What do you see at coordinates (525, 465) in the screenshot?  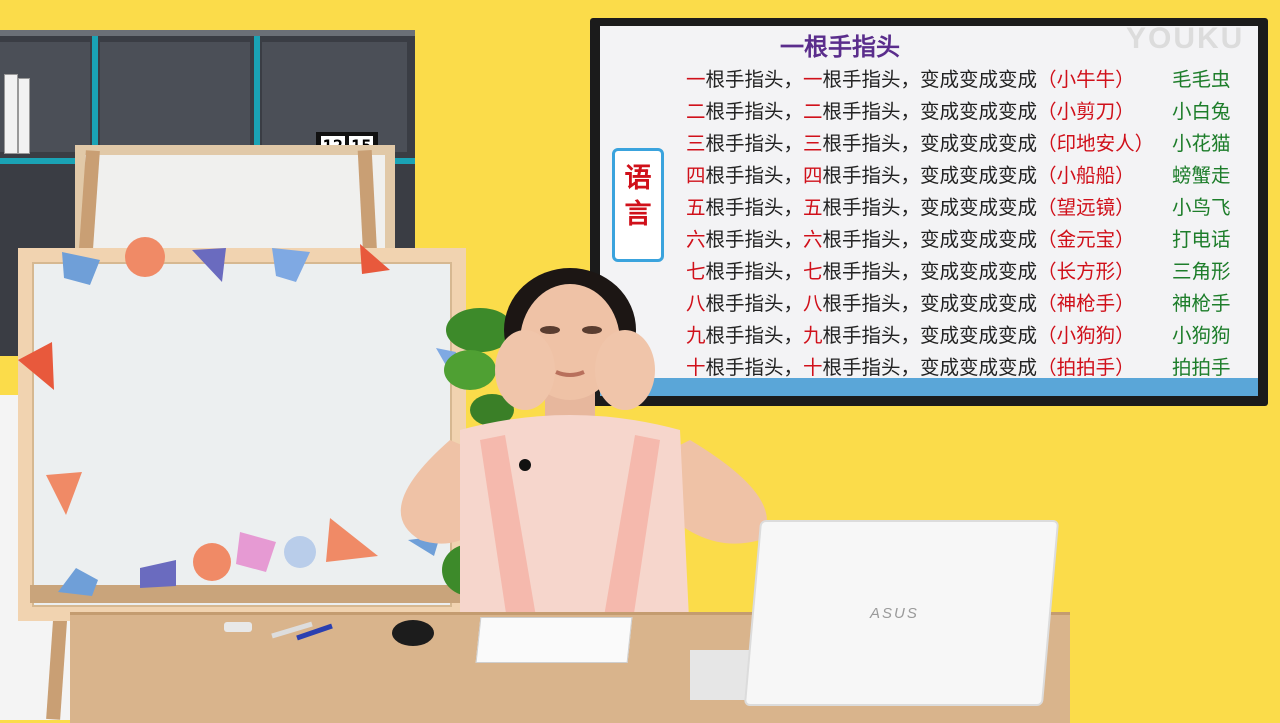 I see `lapel-mic` at bounding box center [525, 465].